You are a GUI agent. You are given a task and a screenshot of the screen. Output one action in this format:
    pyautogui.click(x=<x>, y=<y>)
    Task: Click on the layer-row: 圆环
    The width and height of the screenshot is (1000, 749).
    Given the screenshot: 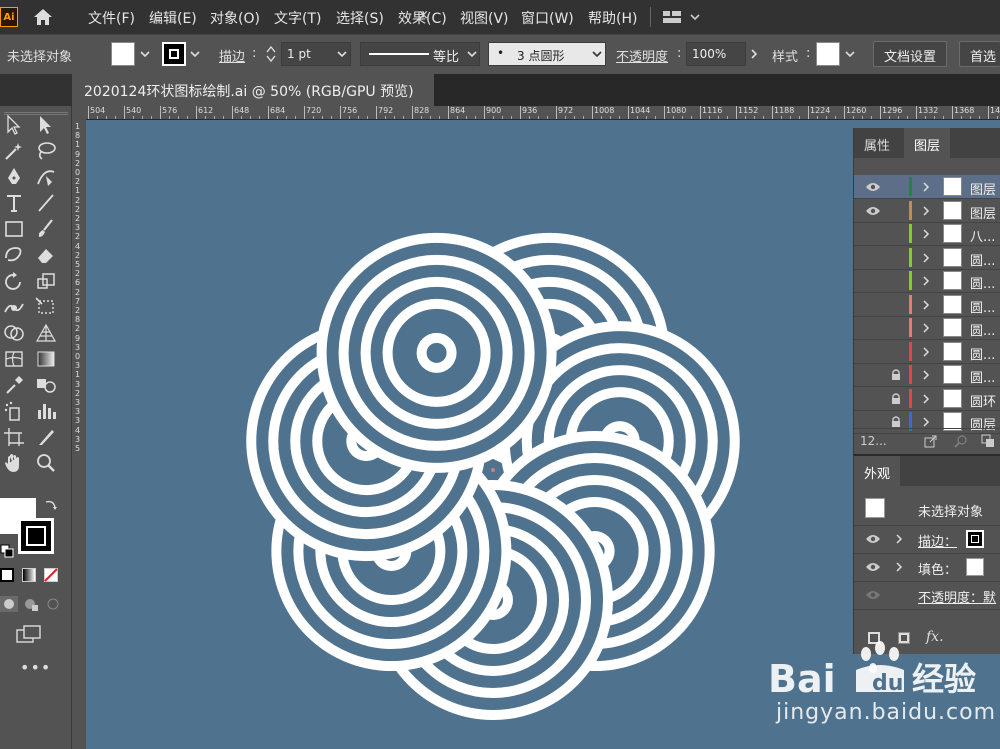 What is the action you would take?
    pyautogui.click(x=927, y=399)
    